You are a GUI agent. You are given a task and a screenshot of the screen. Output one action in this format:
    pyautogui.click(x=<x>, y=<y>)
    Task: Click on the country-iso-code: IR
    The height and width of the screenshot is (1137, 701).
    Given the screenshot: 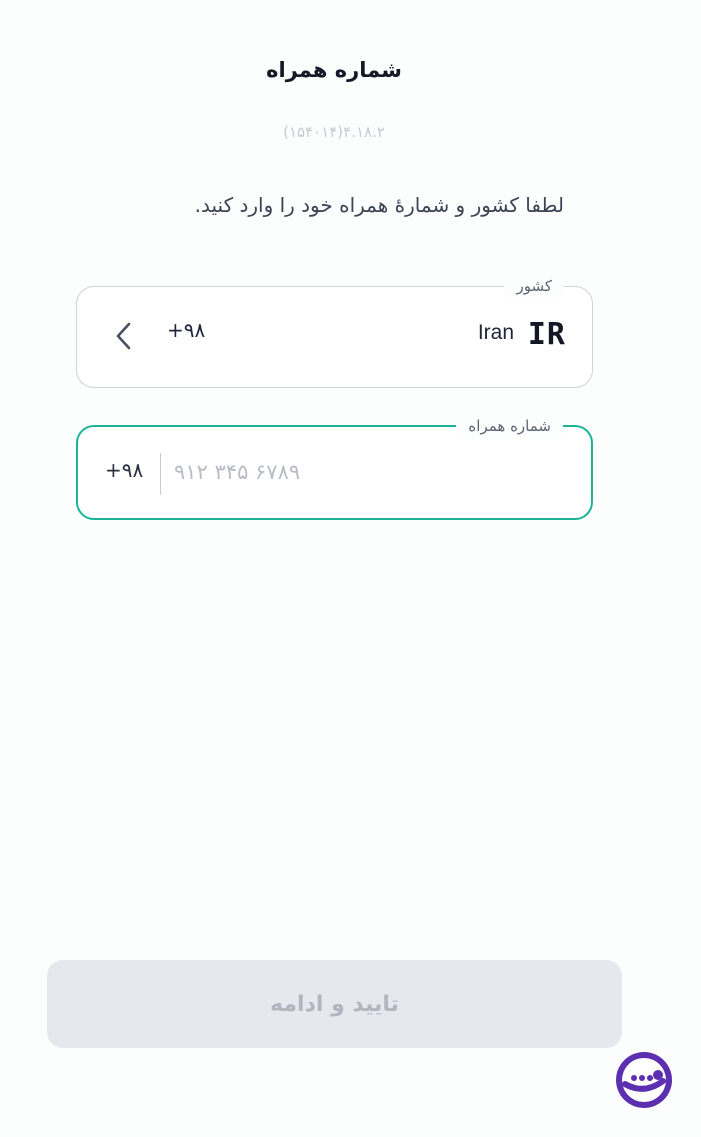 What is the action you would take?
    pyautogui.click(x=546, y=334)
    